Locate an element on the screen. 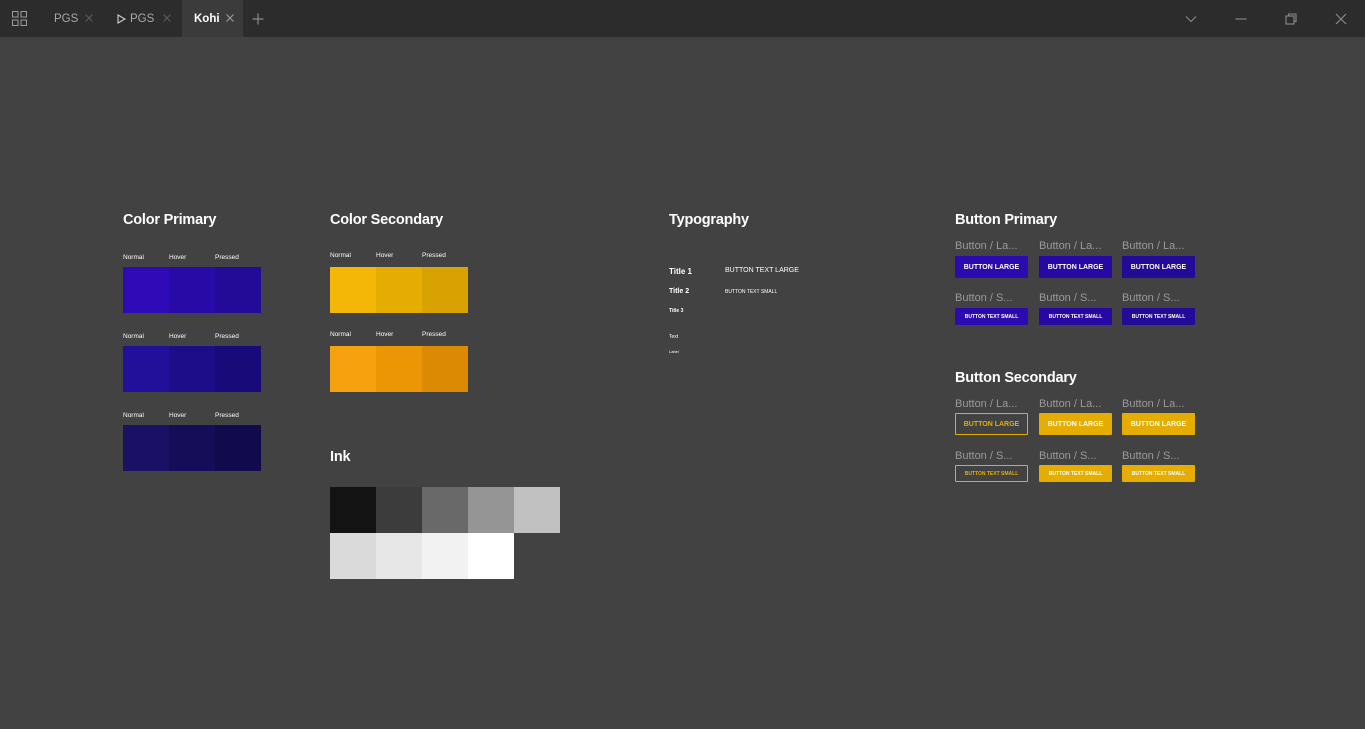  primary-button-small-normal: BUTTON TEXT SMALL is located at coordinates (991, 316).